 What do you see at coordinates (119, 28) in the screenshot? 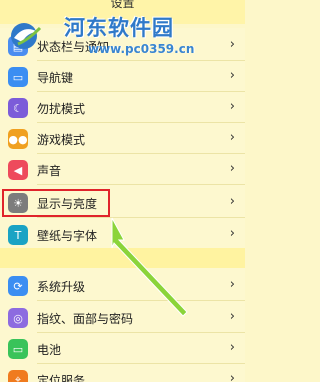
I see `watermark-site-name: 河东软件园` at bounding box center [119, 28].